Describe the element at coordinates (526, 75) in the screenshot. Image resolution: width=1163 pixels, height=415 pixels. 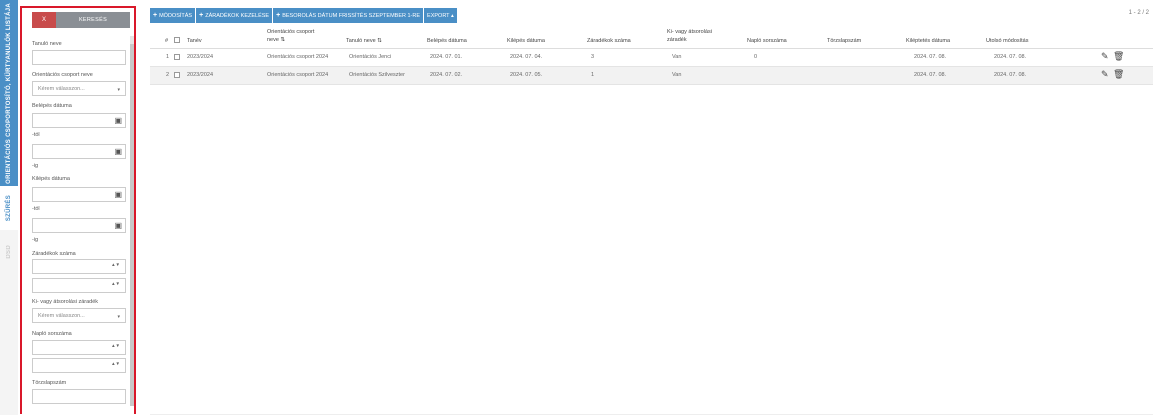
I see `cell-kilepes: 2024. 07. 05.` at that location.